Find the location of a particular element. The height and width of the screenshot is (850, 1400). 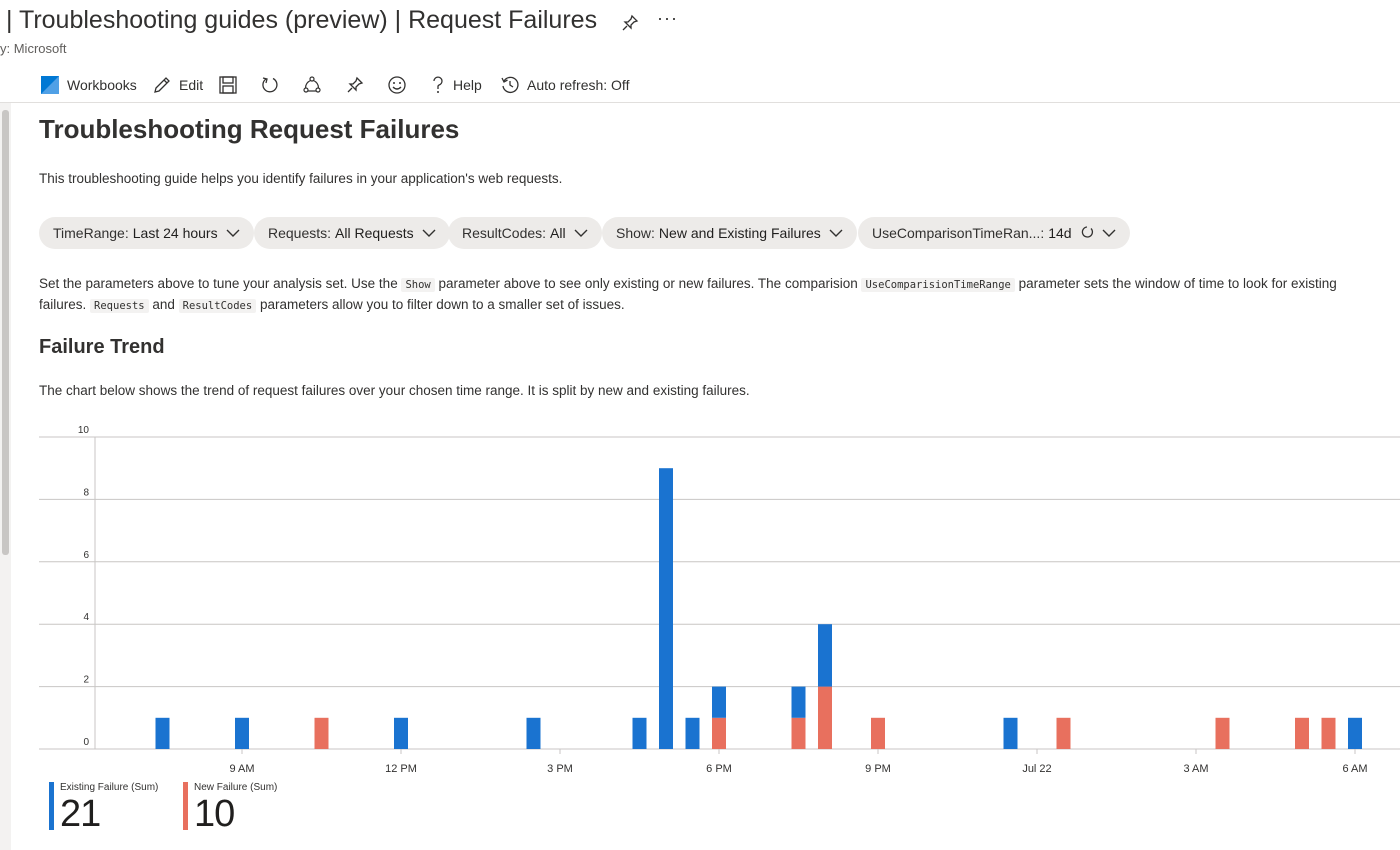

x-tick-label: 3 AM is located at coordinates (1195, 769).